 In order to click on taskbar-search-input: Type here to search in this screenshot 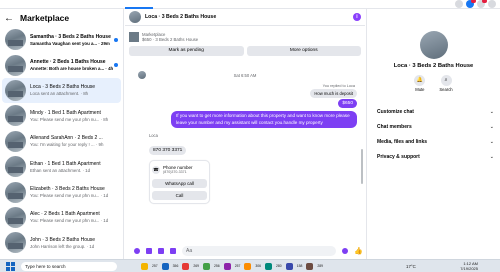, I will do `click(69, 266)`.